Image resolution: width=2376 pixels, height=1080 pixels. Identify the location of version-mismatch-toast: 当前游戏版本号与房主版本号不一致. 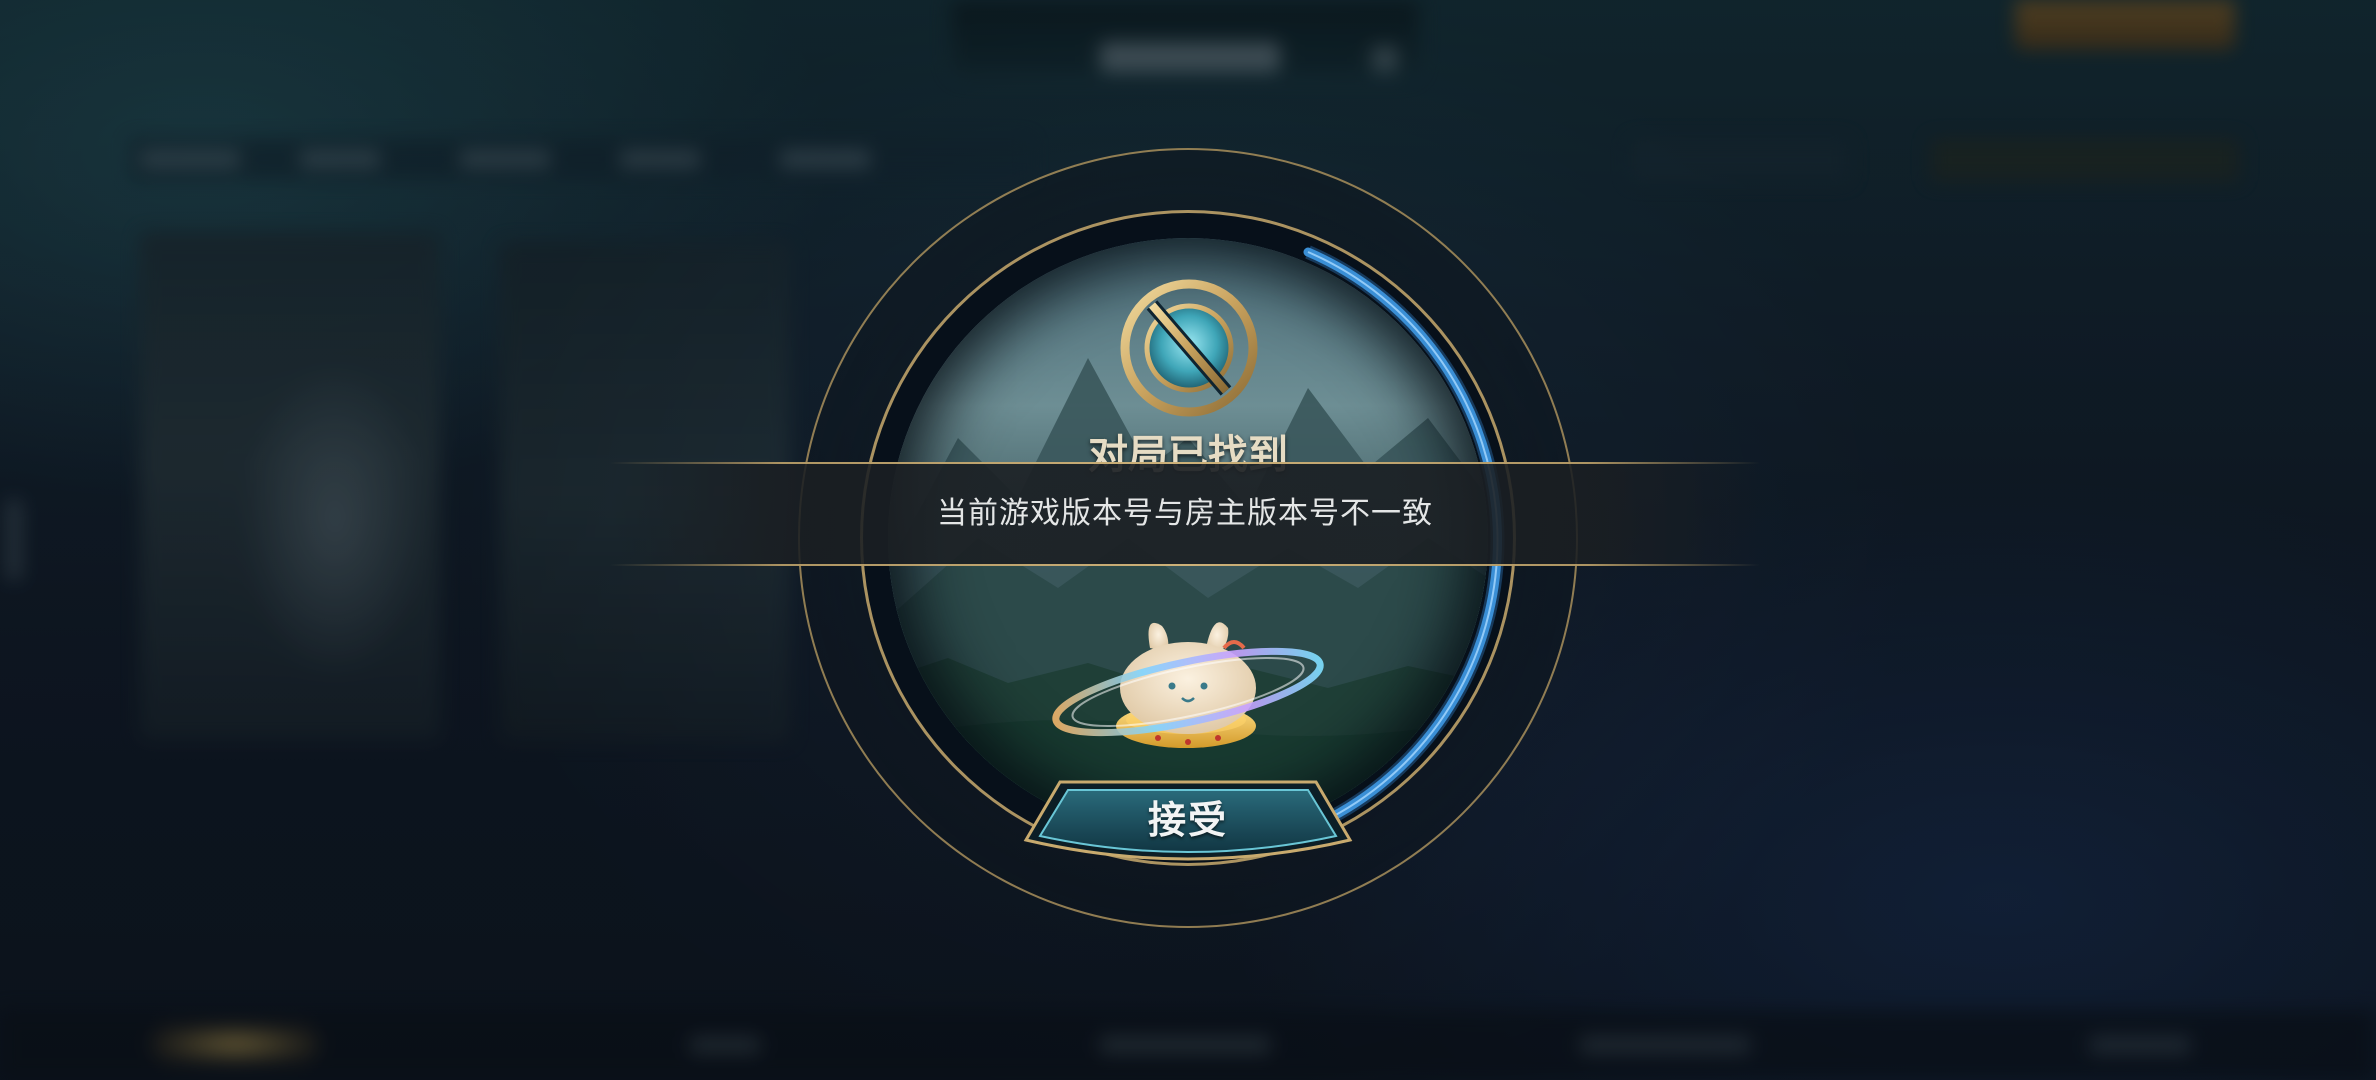
(1185, 514).